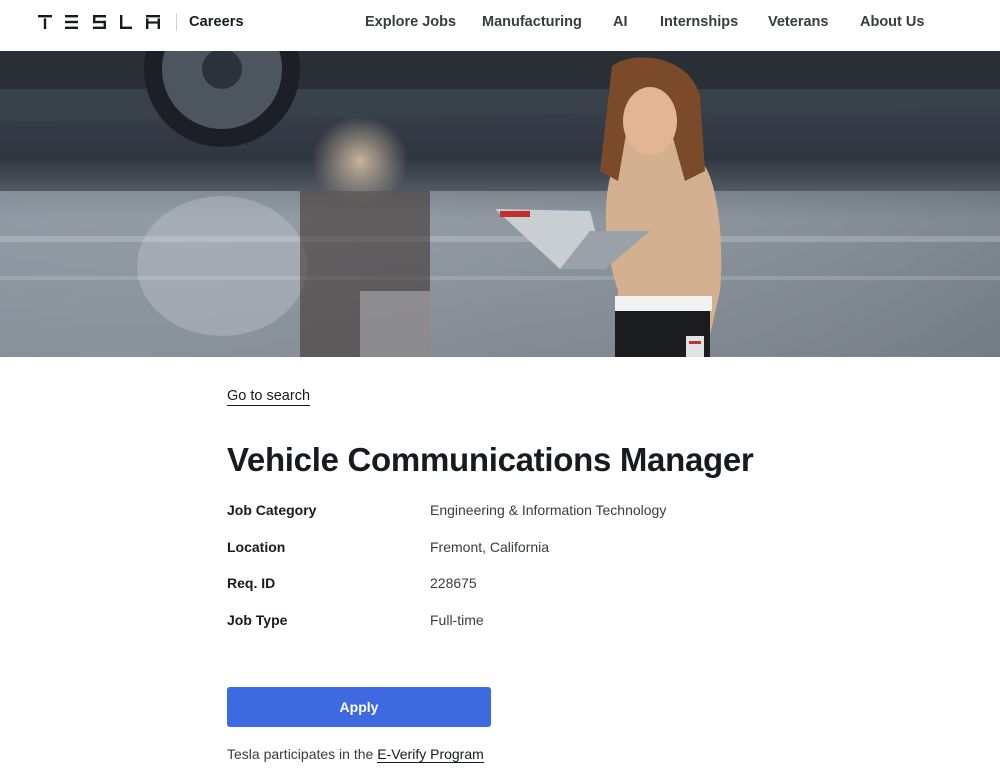  I want to click on detail-row-job-type: Job Type Full-time, so click(507, 622).